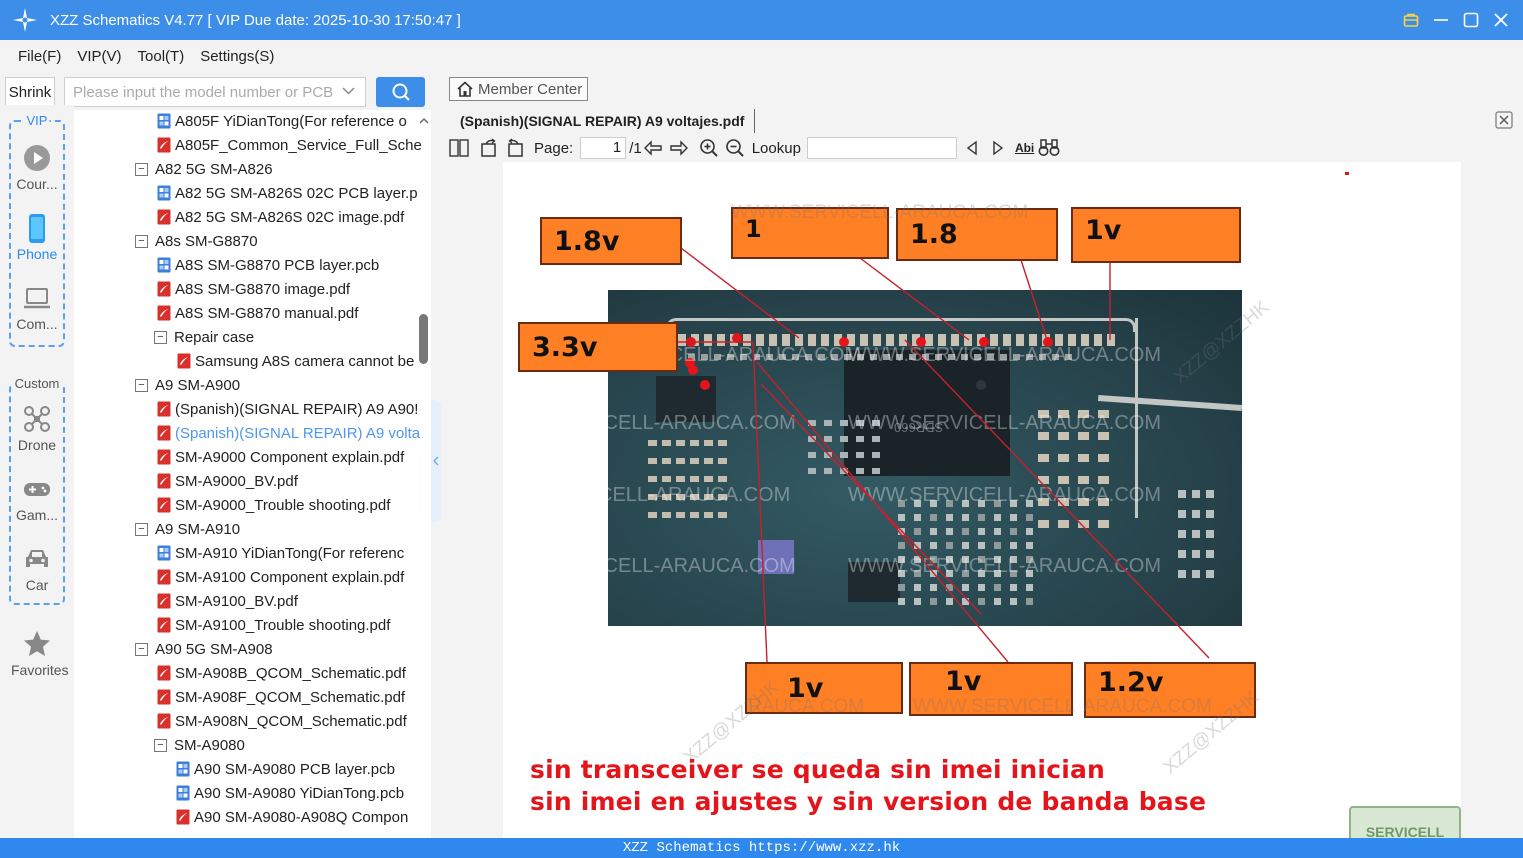 Image resolution: width=1523 pixels, height=858 pixels. What do you see at coordinates (348, 92) in the screenshot?
I see `chevron-down-icon` at bounding box center [348, 92].